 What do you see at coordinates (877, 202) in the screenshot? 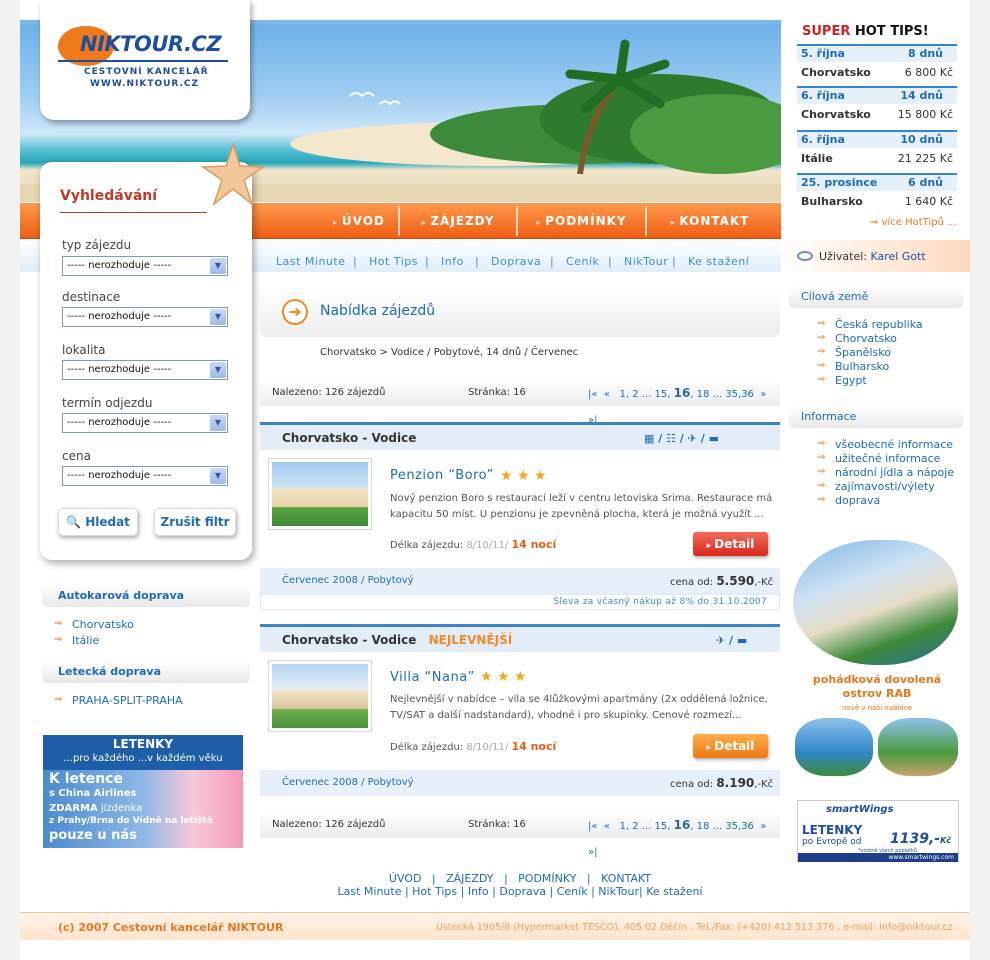
I see `hot-tip-dest-row: Bulharsko 1 640 Kč` at bounding box center [877, 202].